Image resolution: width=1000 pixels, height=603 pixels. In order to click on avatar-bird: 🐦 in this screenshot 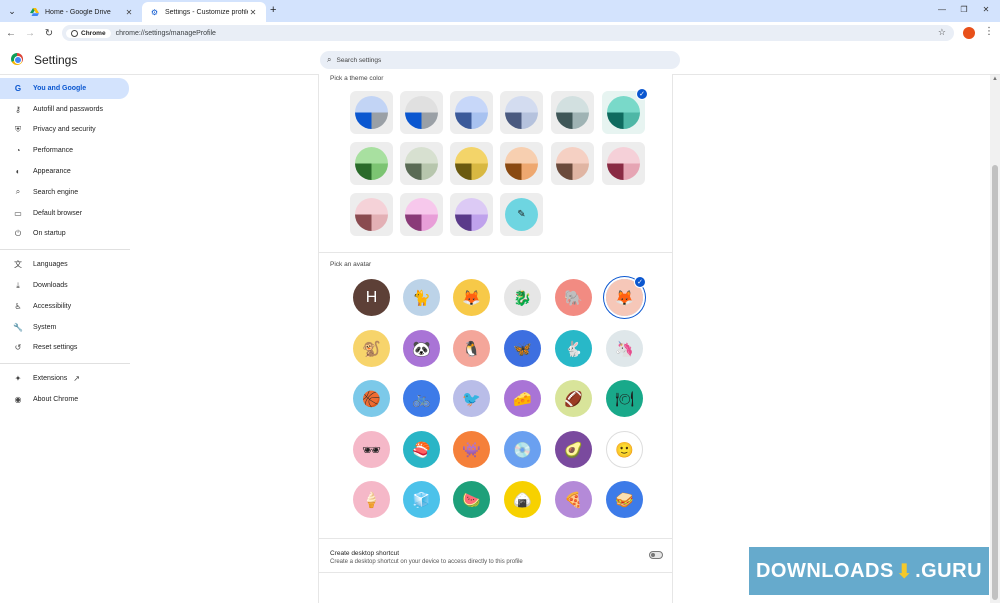, I will do `click(471, 398)`.